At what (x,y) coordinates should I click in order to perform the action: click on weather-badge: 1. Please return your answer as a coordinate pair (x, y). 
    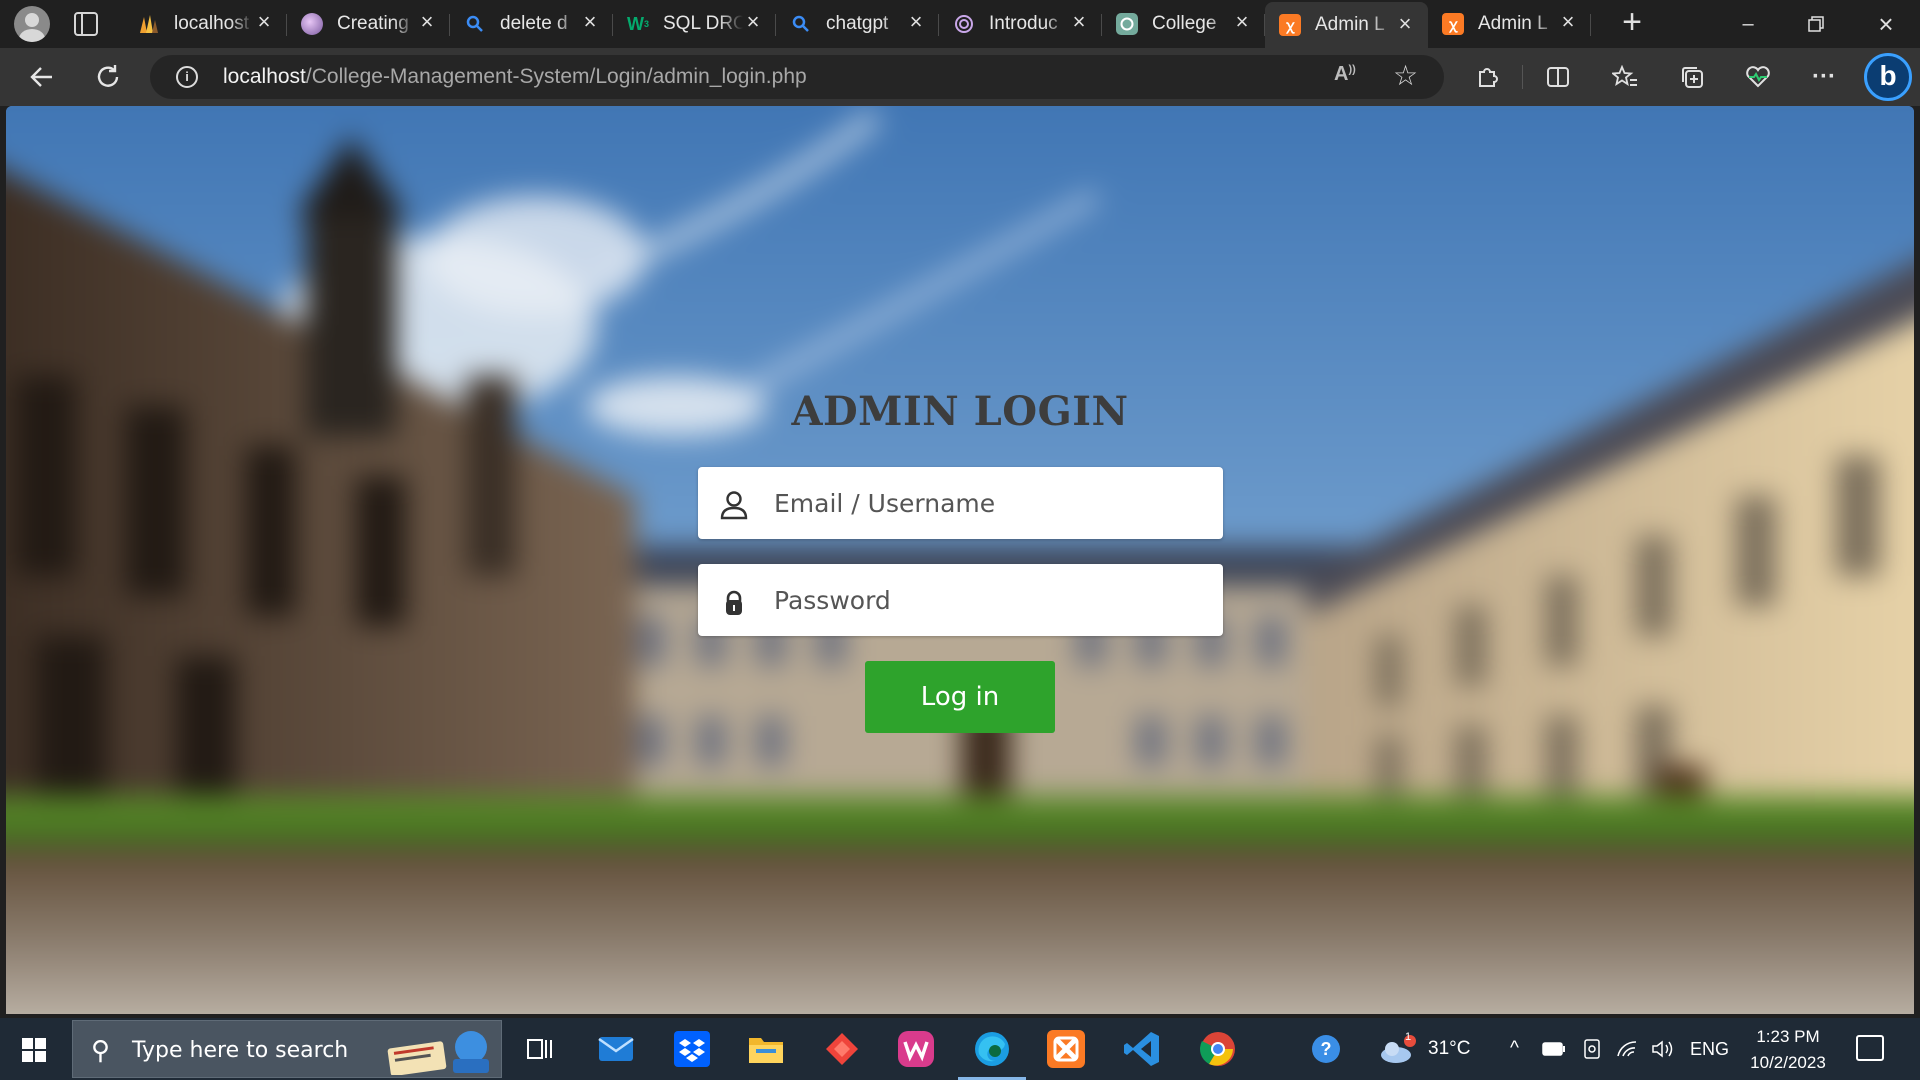
    Looking at the image, I should click on (1408, 1037).